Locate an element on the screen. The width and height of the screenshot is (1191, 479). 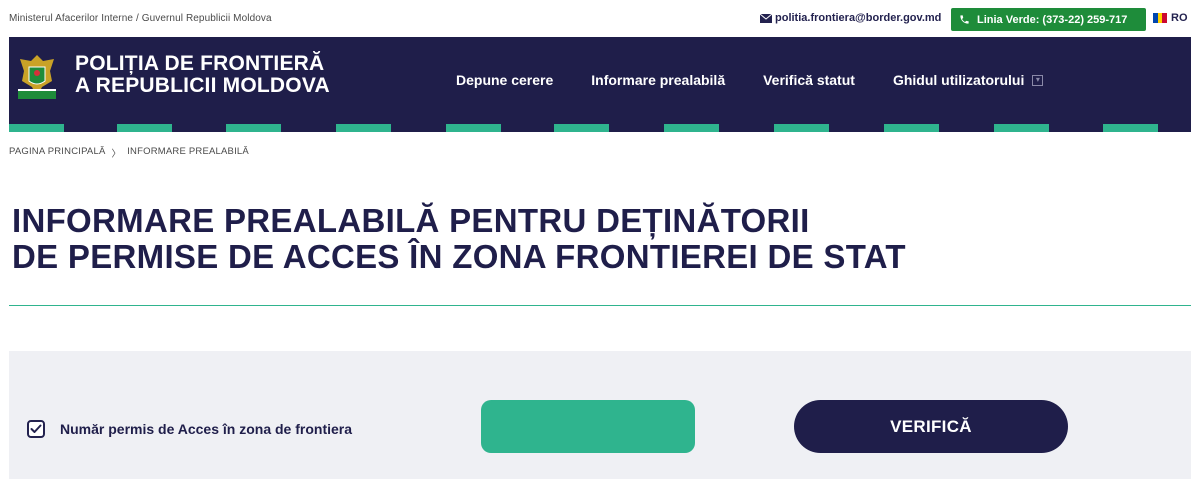
email-link: politia.frontiera@border.gov.md is located at coordinates (850, 18).